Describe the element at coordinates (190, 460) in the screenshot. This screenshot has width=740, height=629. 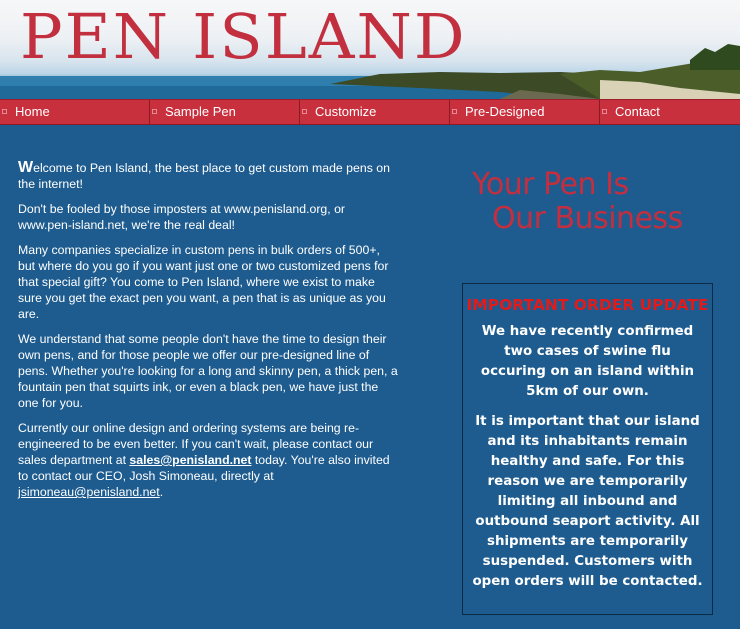
I see `sales-email-link: sales@penisland.net` at that location.